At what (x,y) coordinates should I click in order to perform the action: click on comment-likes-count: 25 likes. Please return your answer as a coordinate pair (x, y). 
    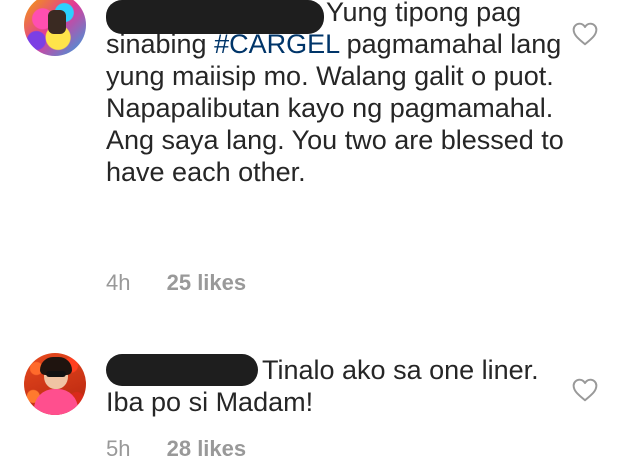
    Looking at the image, I should click on (207, 283).